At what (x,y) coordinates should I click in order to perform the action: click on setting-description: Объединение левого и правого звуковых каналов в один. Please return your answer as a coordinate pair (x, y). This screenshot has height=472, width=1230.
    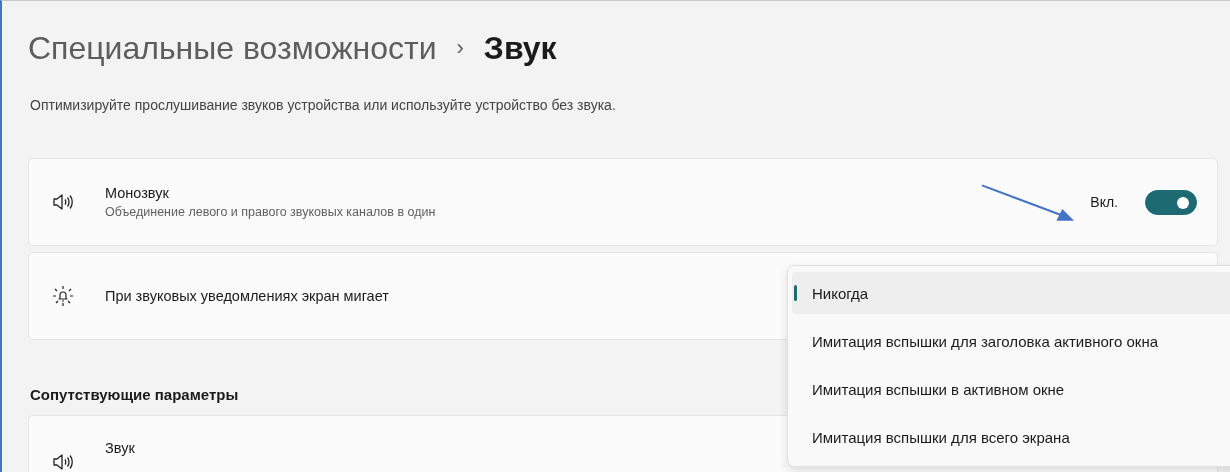
    Looking at the image, I should click on (270, 212).